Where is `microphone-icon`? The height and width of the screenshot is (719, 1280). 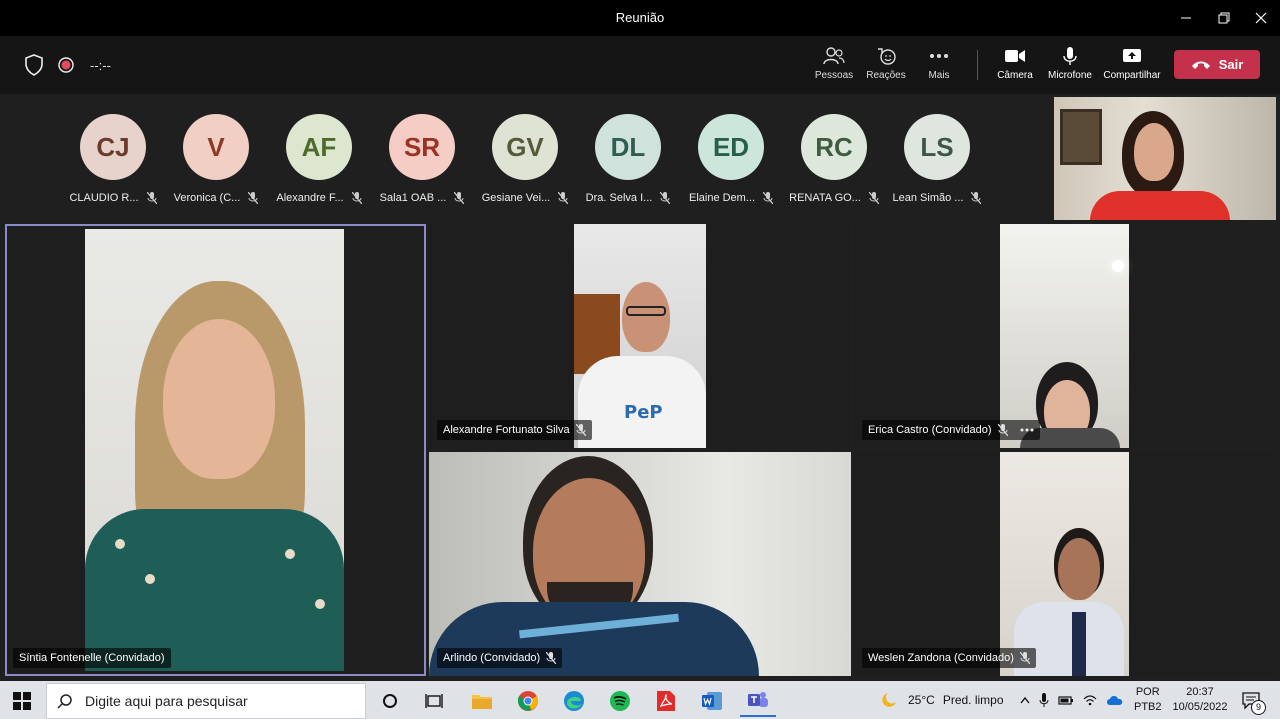 microphone-icon is located at coordinates (1070, 56).